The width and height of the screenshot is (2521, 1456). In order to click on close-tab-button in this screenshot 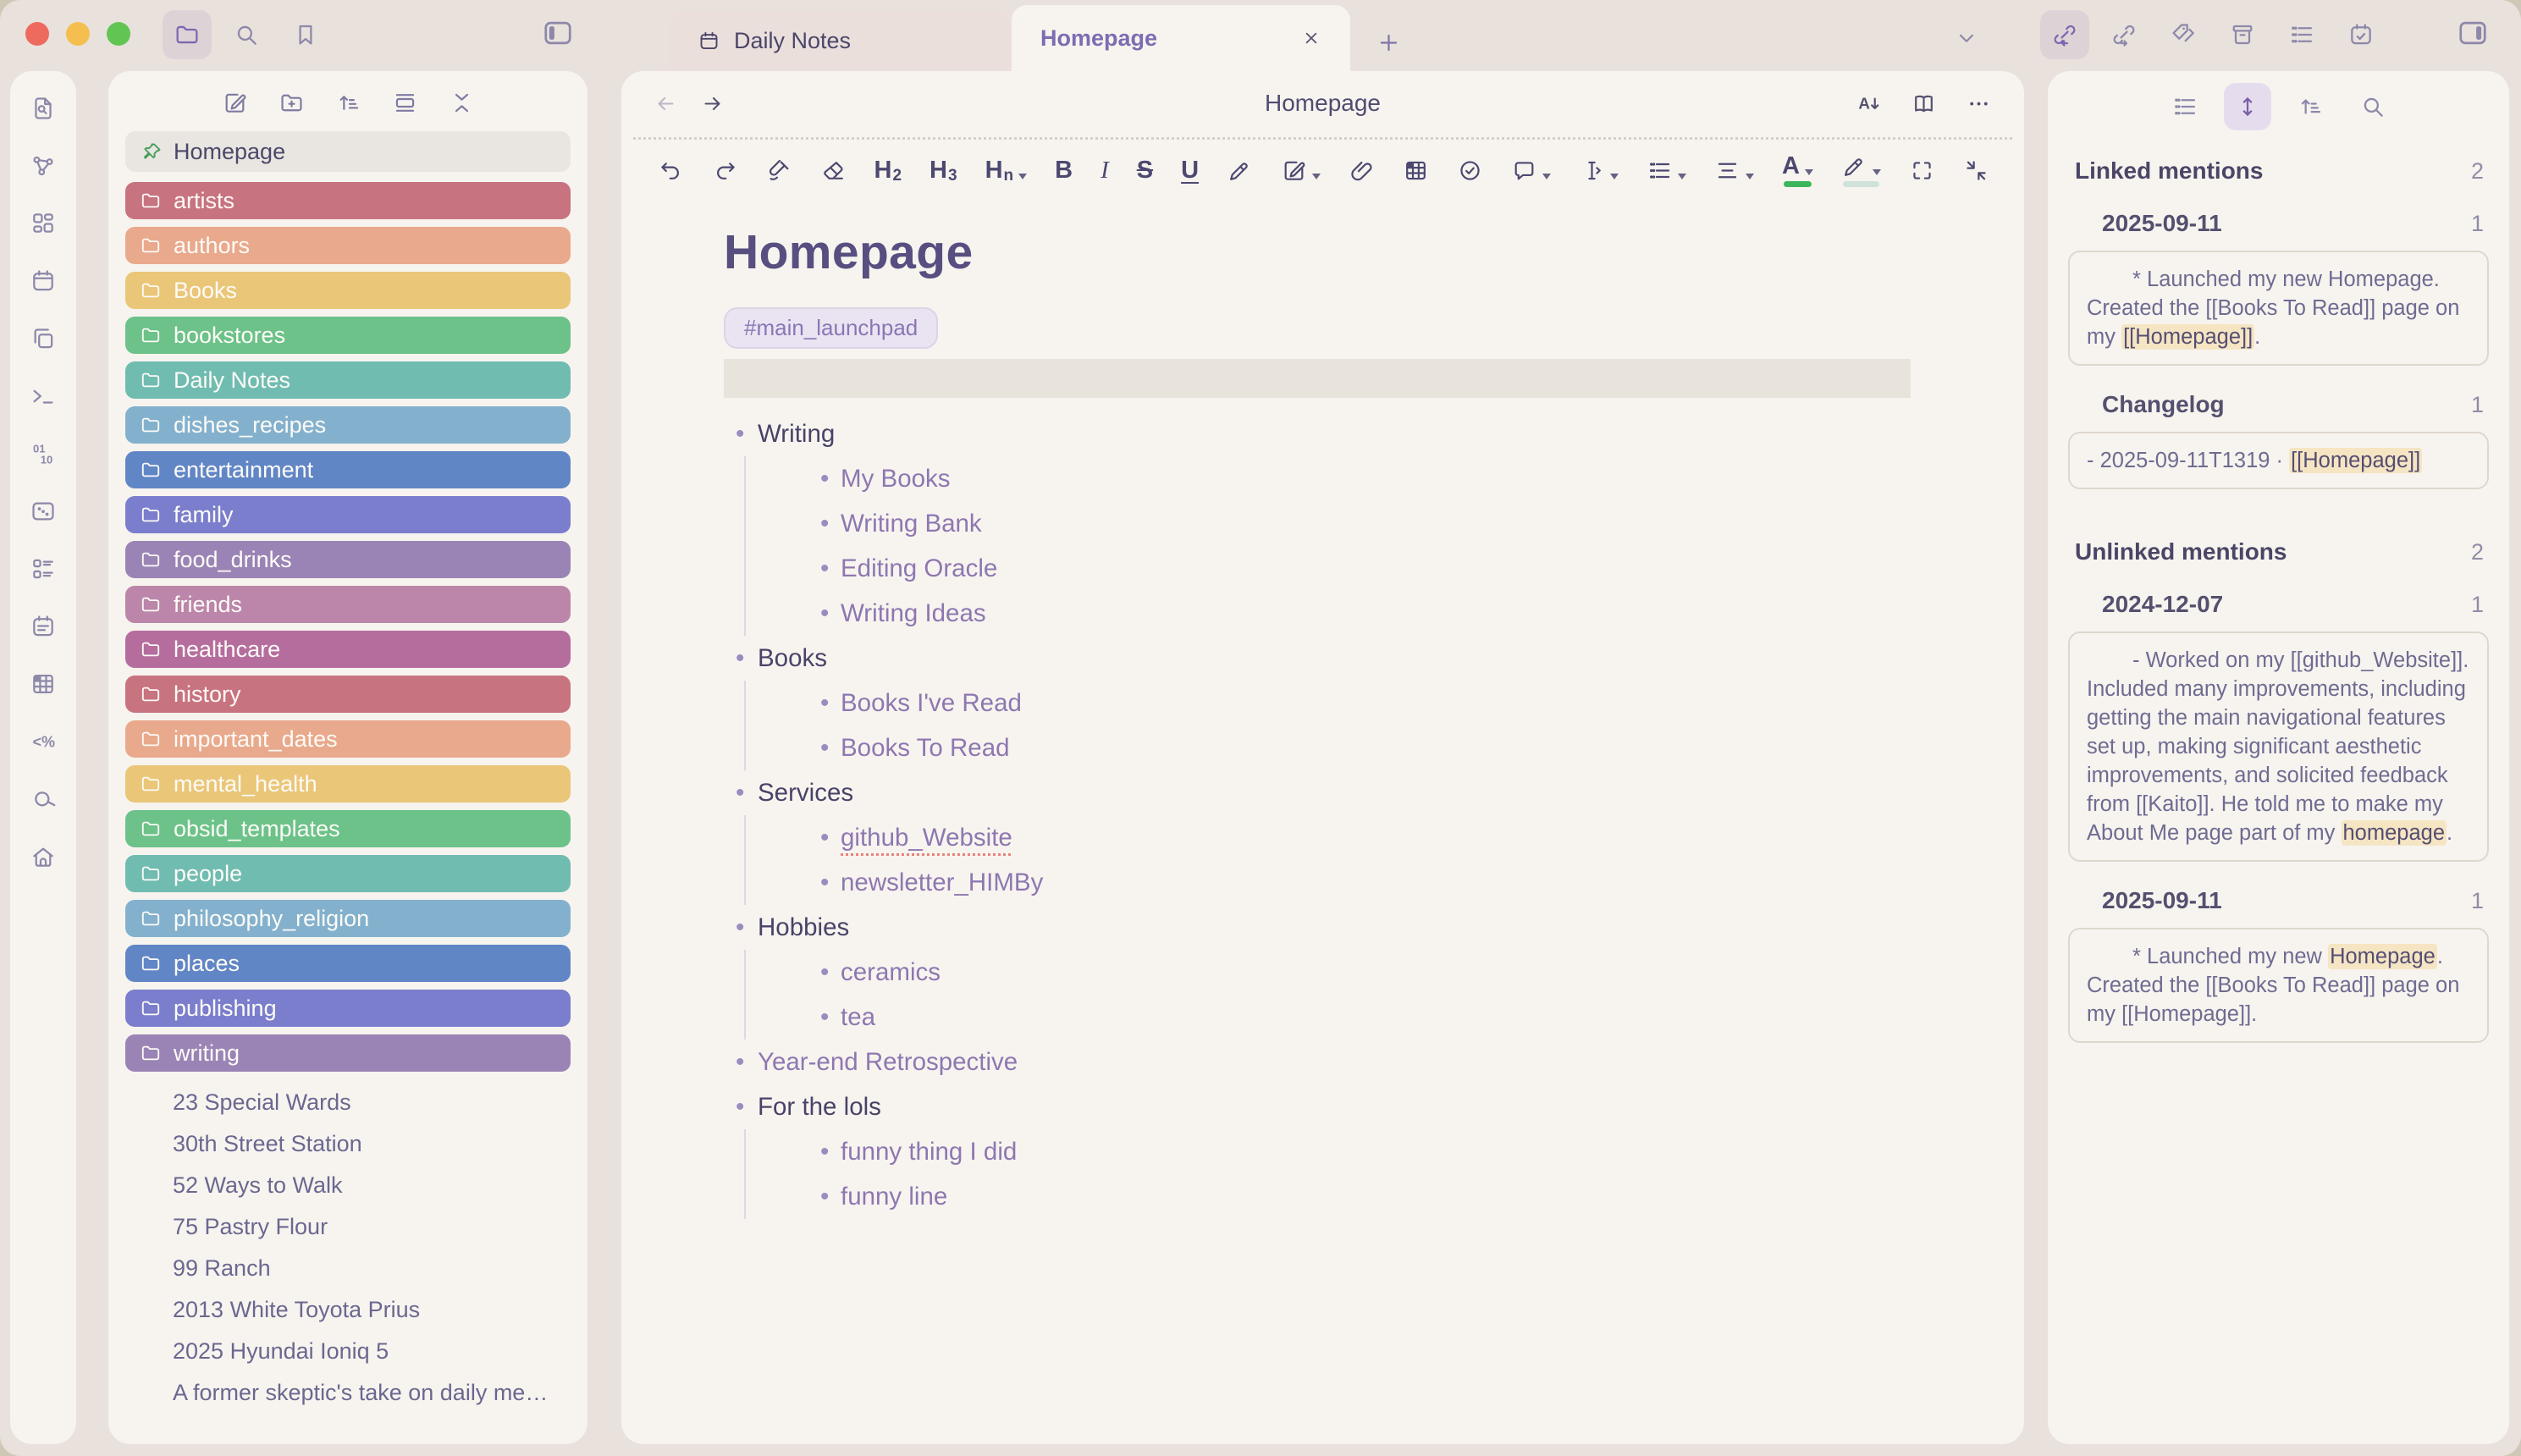, I will do `click(1311, 38)`.